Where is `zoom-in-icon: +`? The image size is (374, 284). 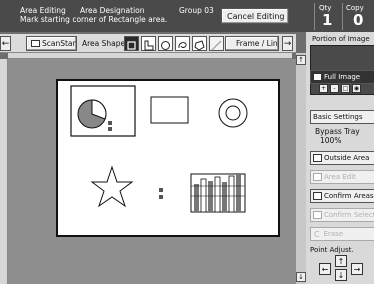 zoom-in-icon: + is located at coordinates (323, 88).